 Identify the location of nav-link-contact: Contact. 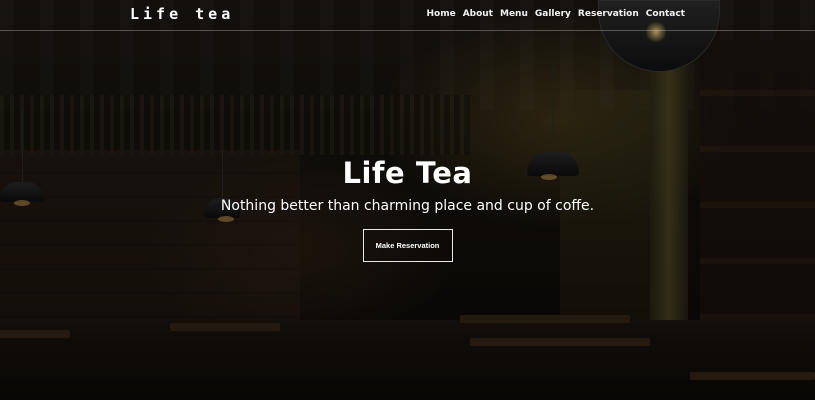
(665, 14).